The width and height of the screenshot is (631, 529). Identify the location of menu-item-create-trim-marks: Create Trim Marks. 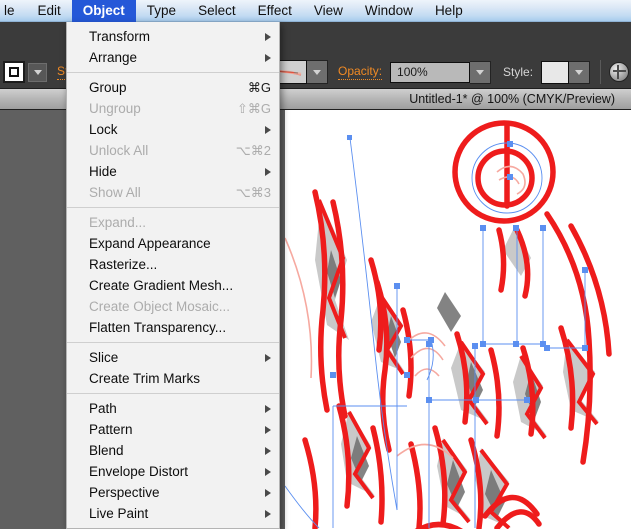
(173, 378).